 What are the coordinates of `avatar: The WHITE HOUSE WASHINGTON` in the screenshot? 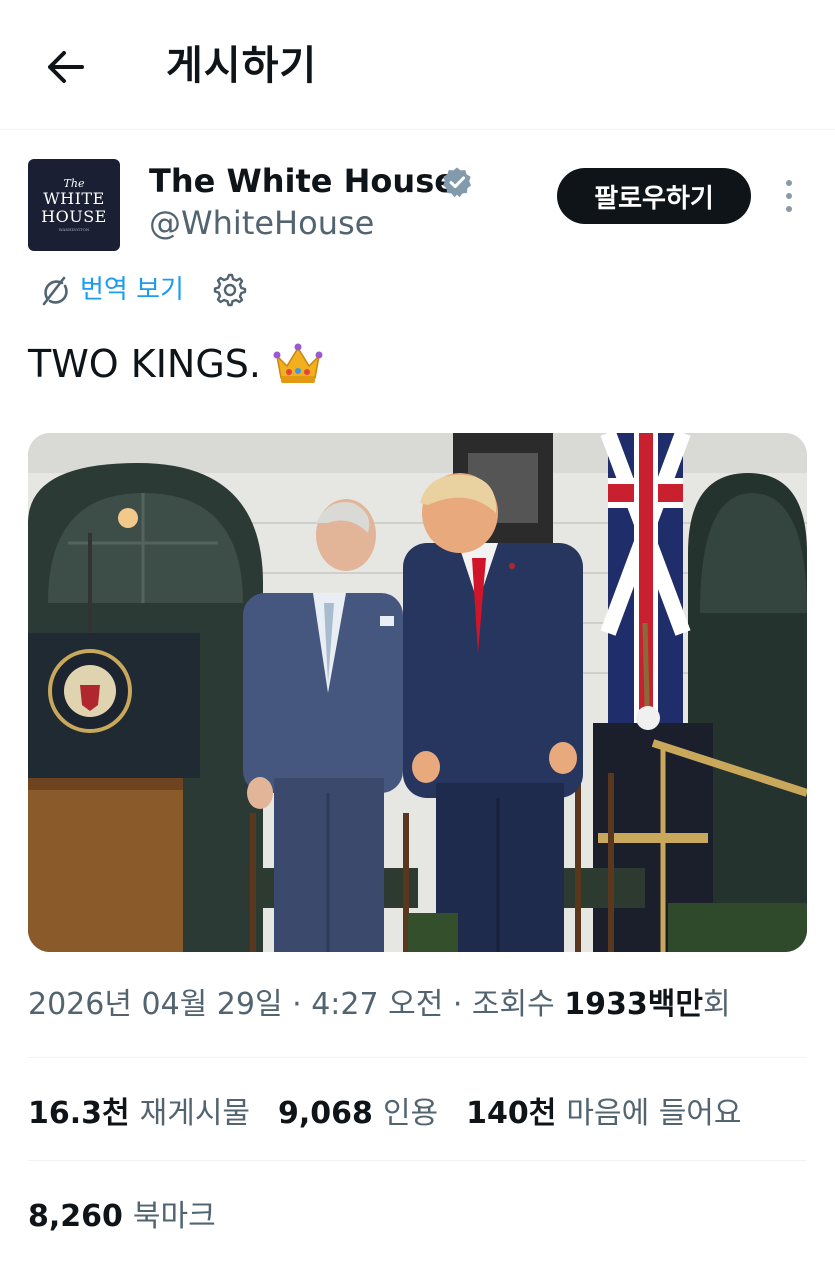 It's located at (74, 205).